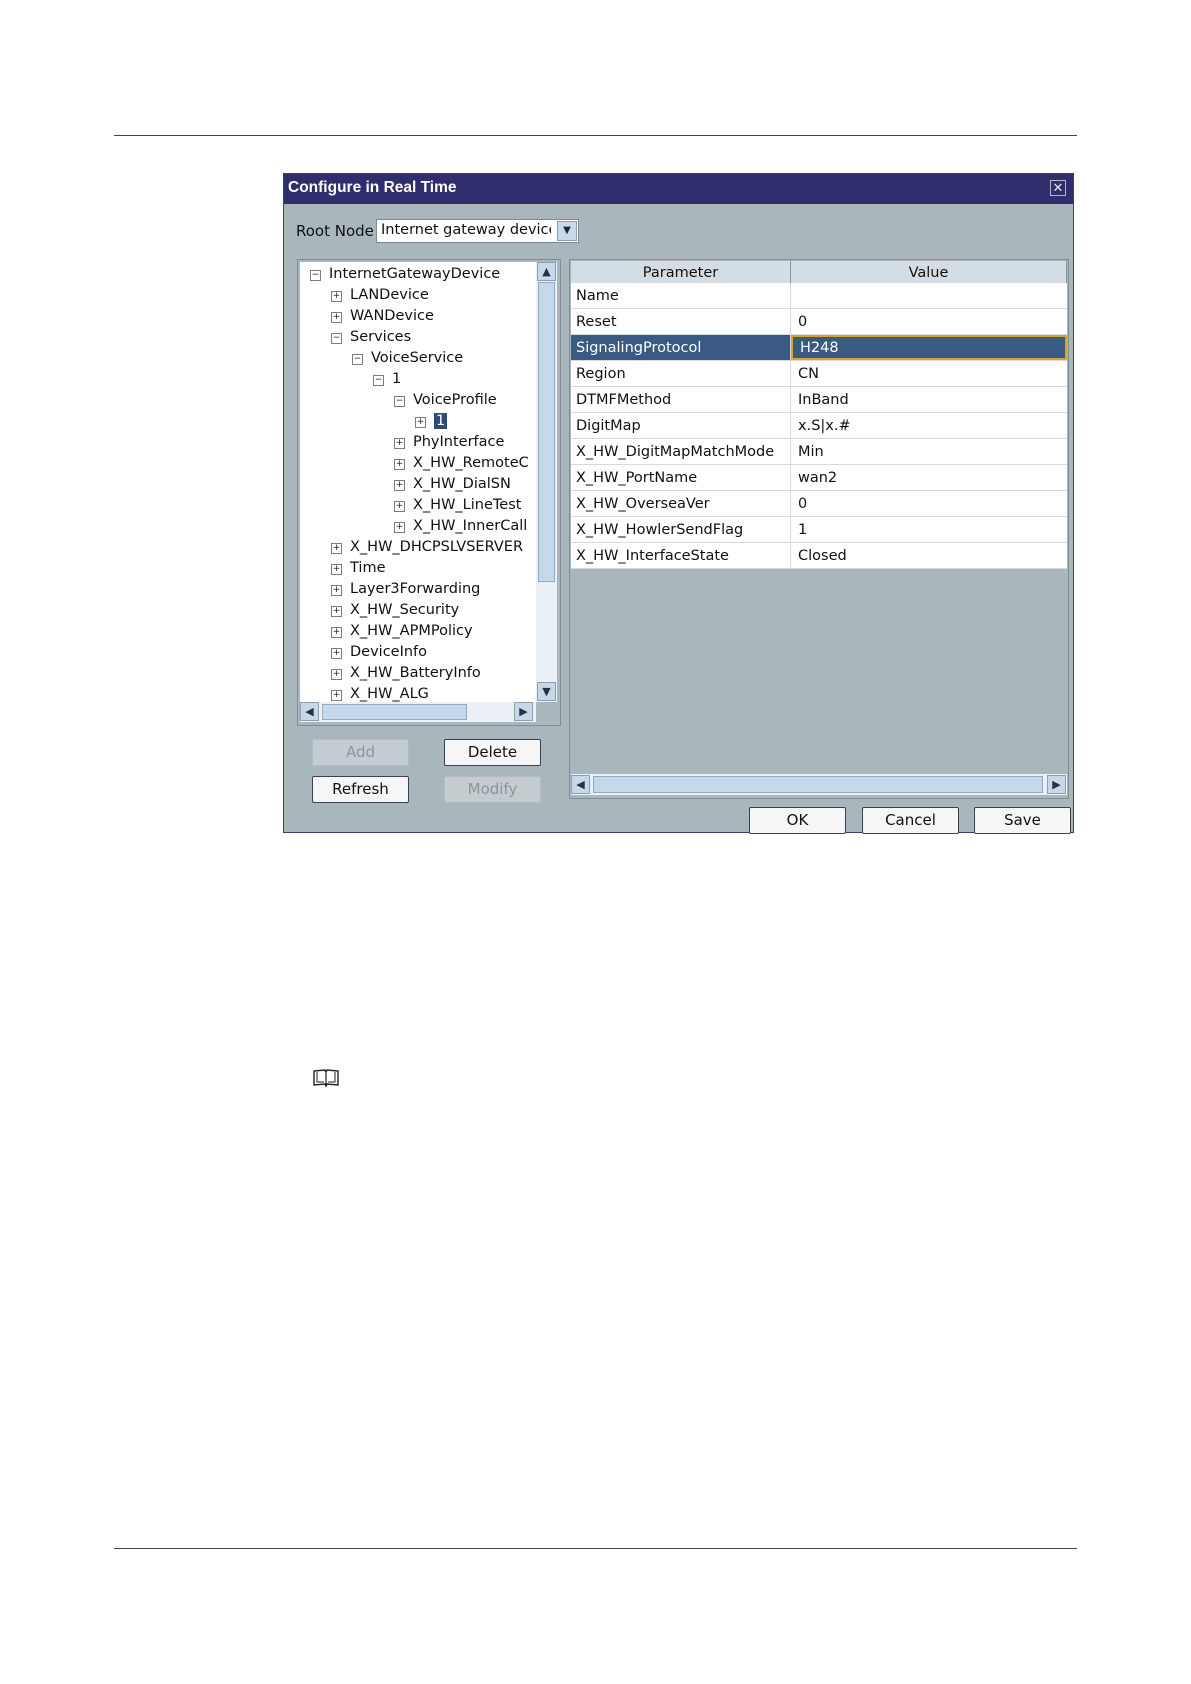  I want to click on dialog-title-bar: Configure in Real Time ✕, so click(678, 189).